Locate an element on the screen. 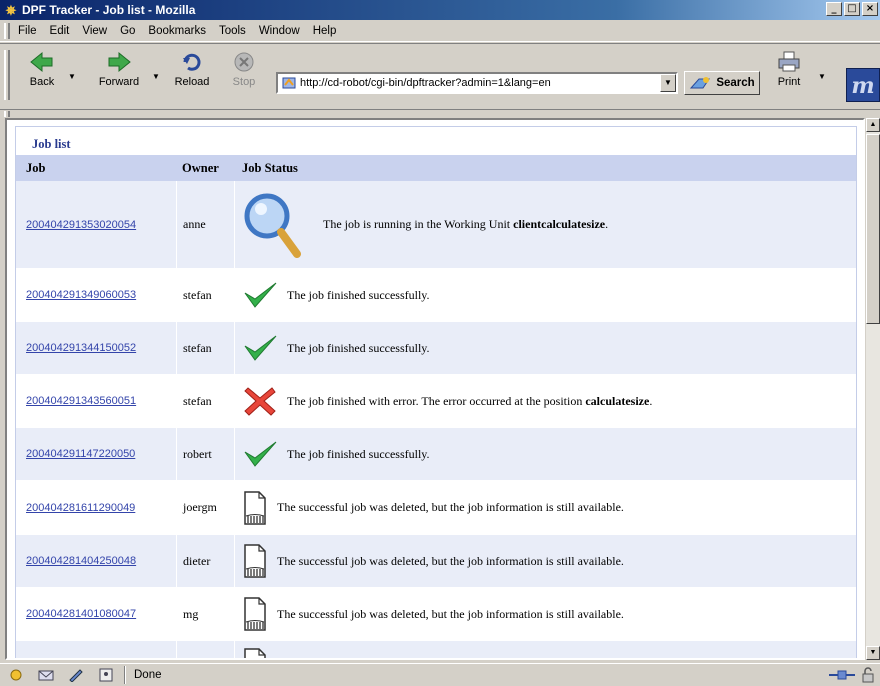 This screenshot has width=880, height=686. menu-window: Window is located at coordinates (279, 31).